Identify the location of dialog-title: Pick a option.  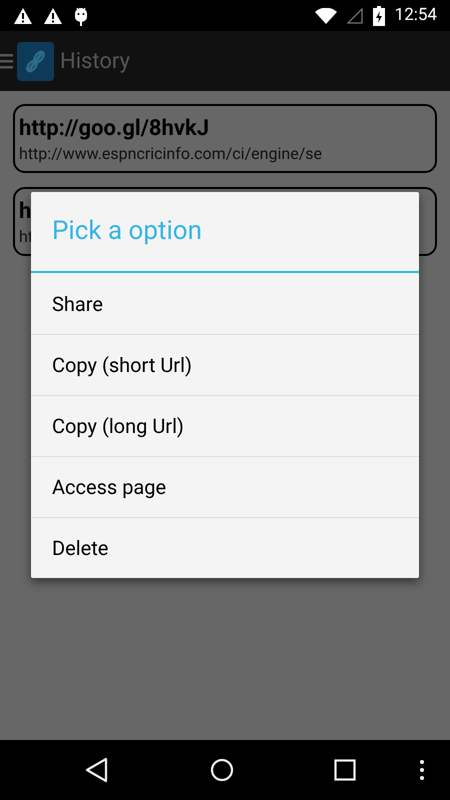
(127, 231).